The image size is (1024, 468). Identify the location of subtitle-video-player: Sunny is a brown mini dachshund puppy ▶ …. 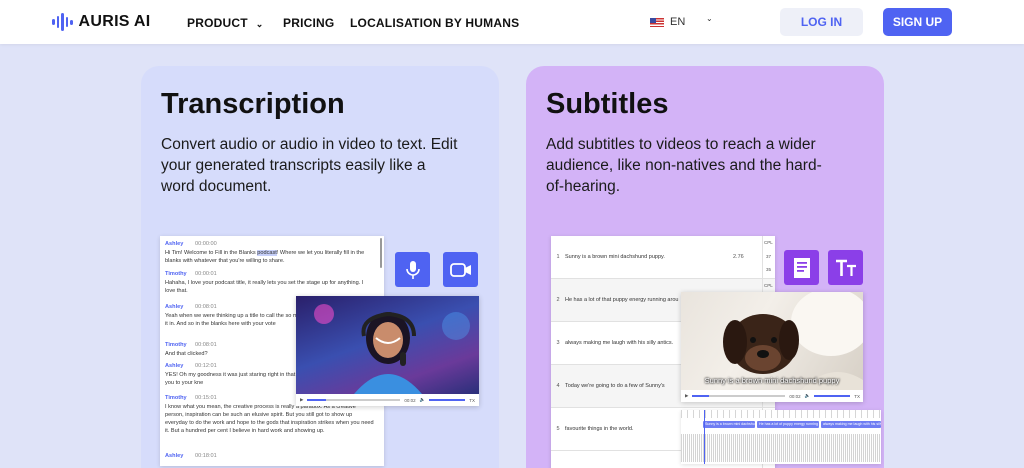
(772, 347).